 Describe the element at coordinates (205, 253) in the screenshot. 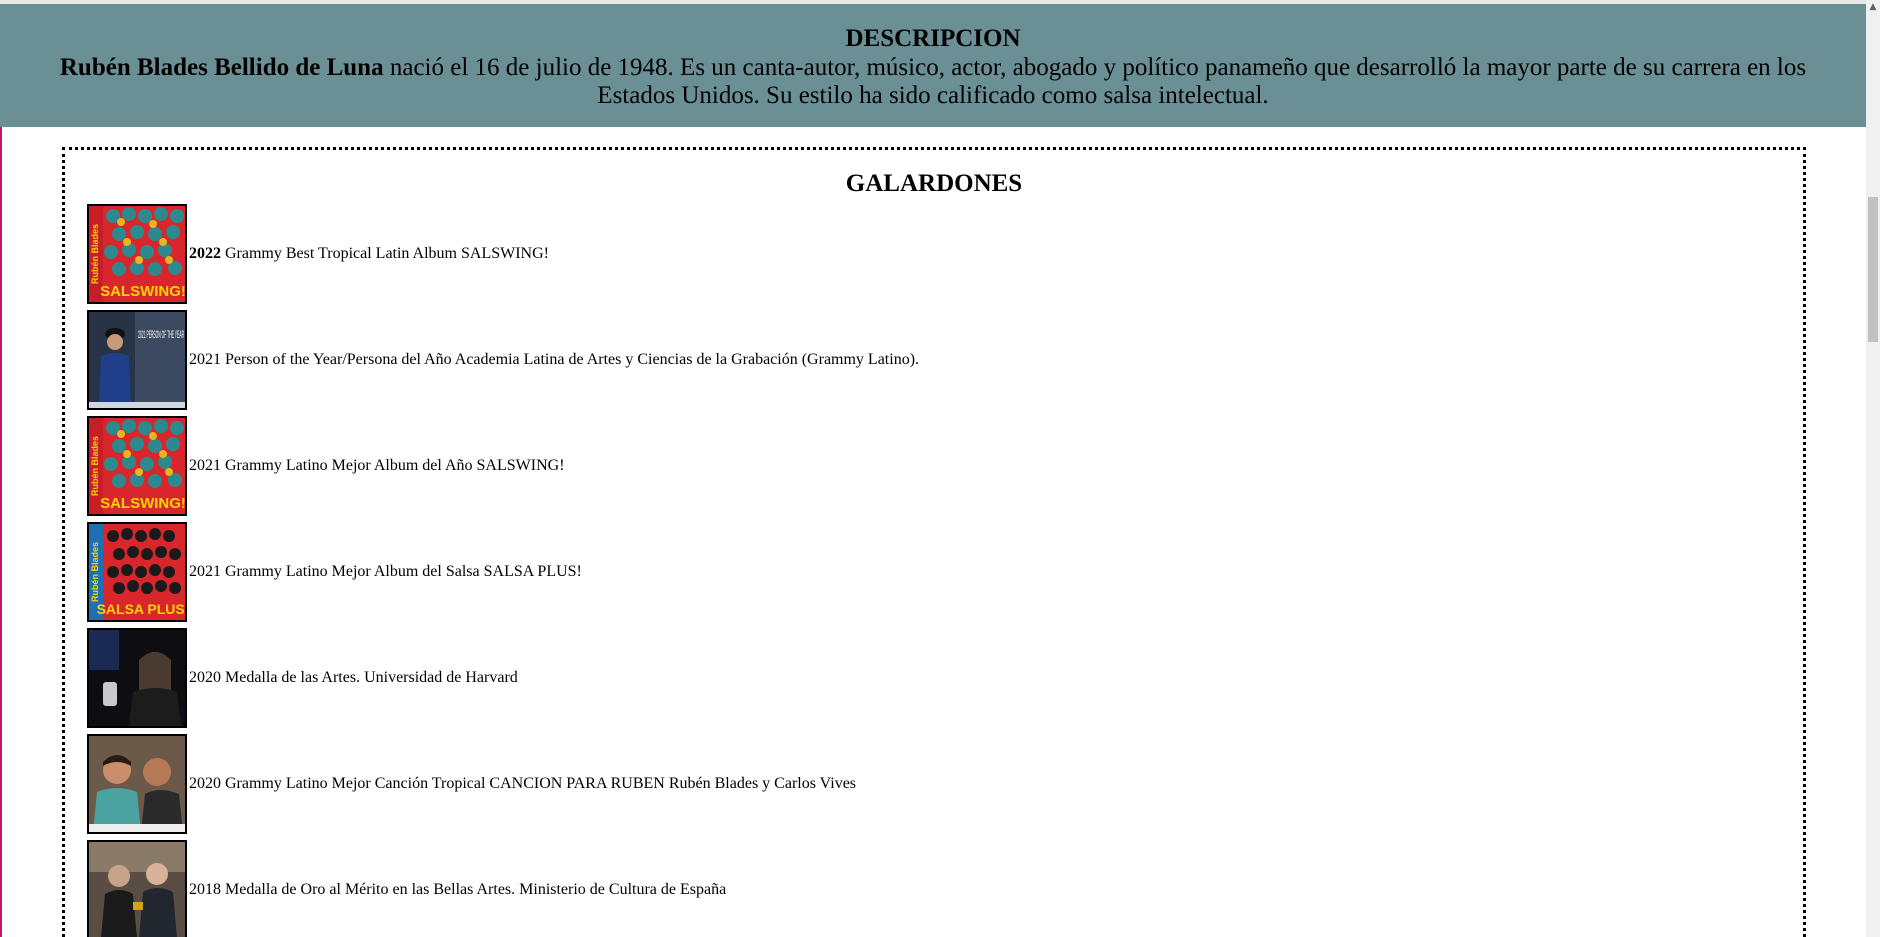

I see `award-year: 2022` at that location.